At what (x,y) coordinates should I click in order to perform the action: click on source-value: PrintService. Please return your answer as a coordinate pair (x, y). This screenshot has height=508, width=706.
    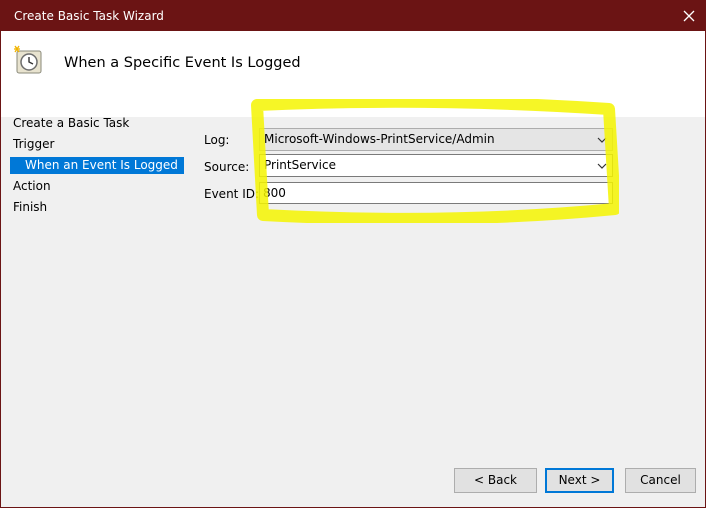
    Looking at the image, I should click on (300, 165).